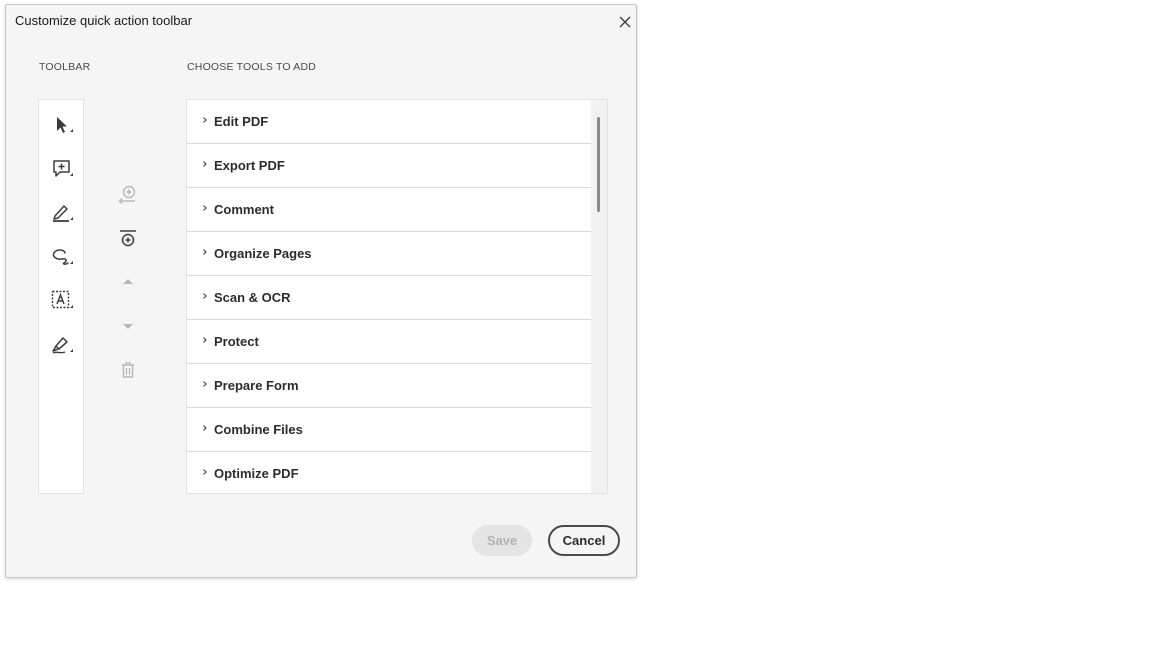 The width and height of the screenshot is (1152, 648). I want to click on sign-pen-icon, so click(62, 345).